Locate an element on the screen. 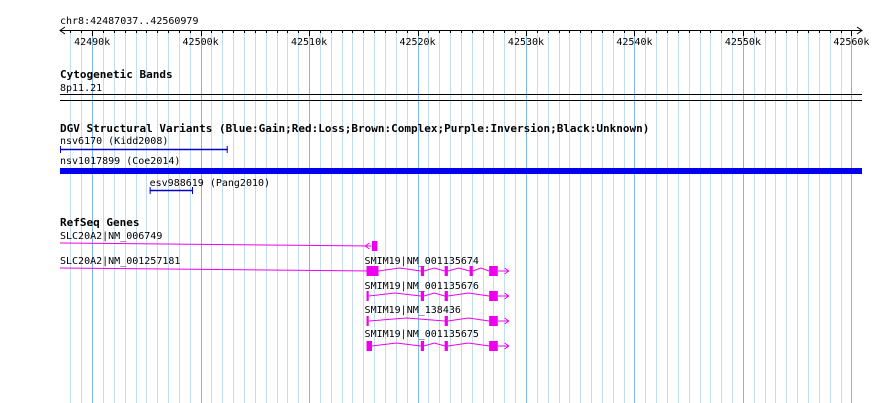 Image resolution: width=890 pixels, height=403 pixels. ruler-tick-label: 42560k is located at coordinates (851, 42).